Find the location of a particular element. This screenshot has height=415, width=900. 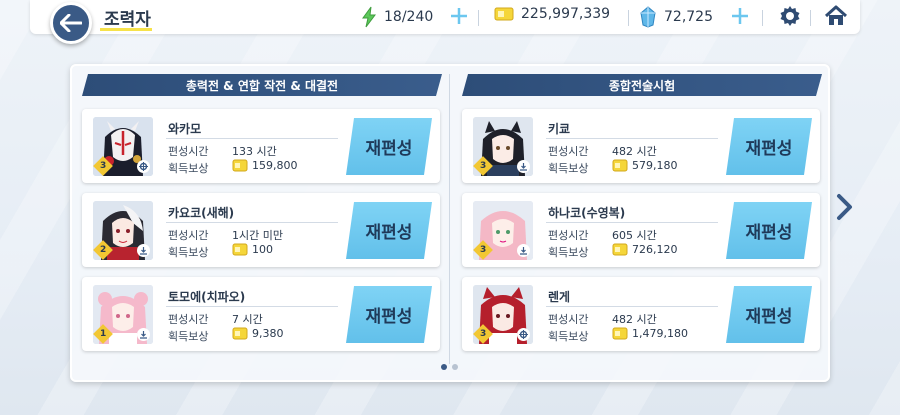

reward: 9,380 is located at coordinates (258, 333).